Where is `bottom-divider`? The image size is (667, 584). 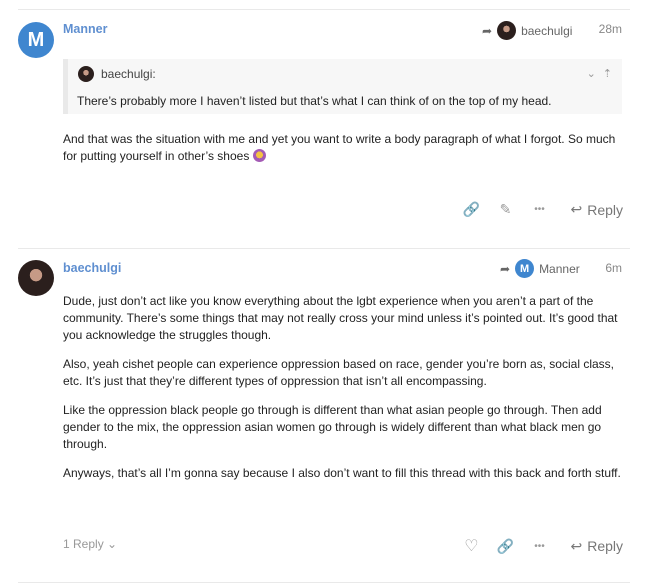 bottom-divider is located at coordinates (324, 582).